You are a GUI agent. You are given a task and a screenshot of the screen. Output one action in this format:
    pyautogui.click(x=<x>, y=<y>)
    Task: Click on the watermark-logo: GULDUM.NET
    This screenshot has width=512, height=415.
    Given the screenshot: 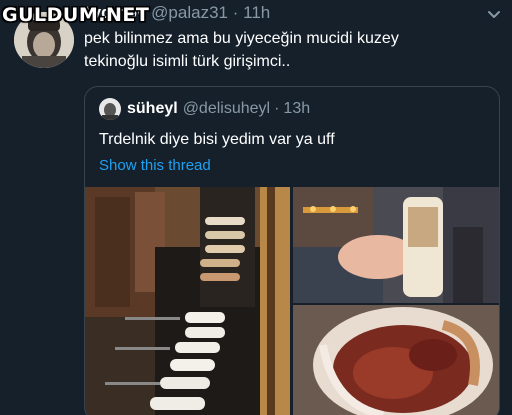 What is the action you would take?
    pyautogui.click(x=76, y=15)
    